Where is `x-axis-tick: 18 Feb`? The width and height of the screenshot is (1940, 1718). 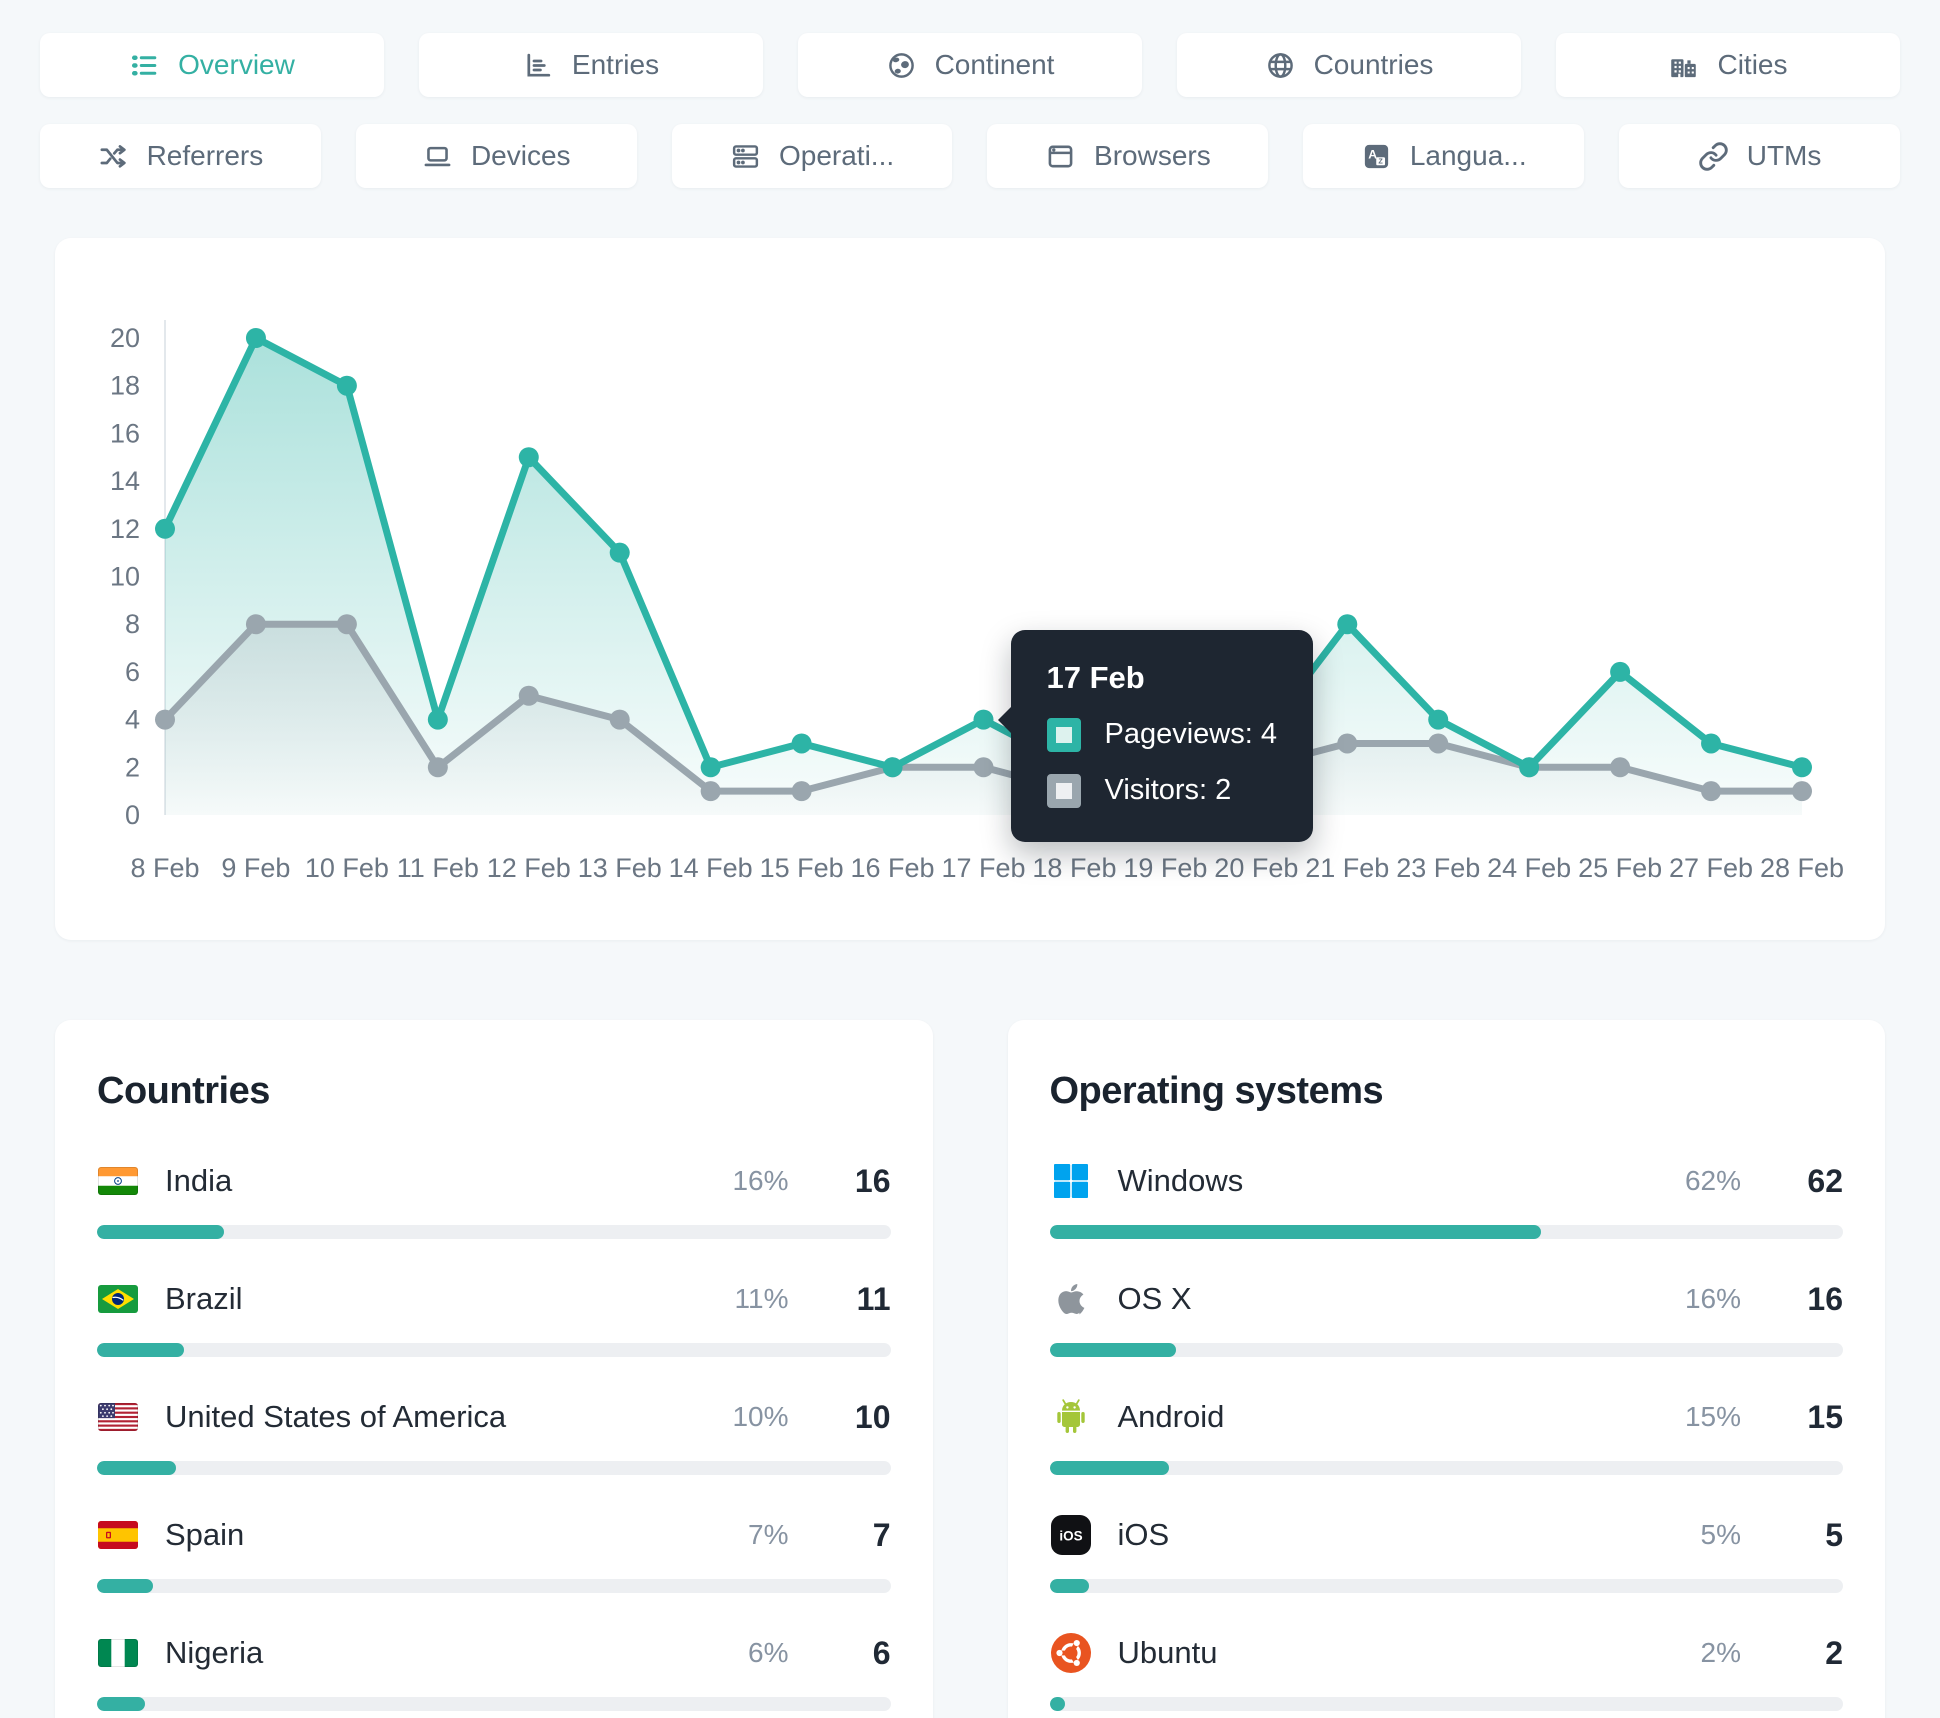
x-axis-tick: 18 Feb is located at coordinates (1074, 868).